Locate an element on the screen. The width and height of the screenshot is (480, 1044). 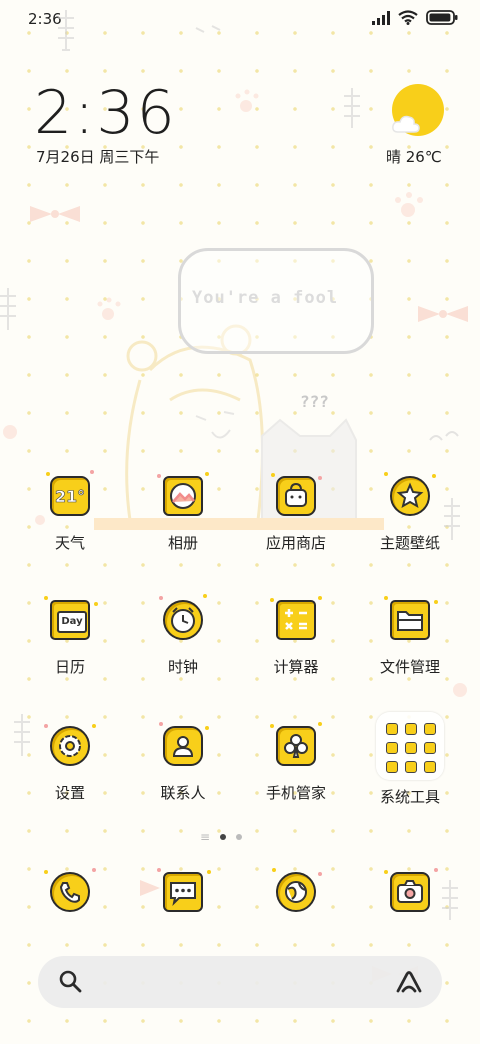
dock-messages is located at coordinates (183, 892).